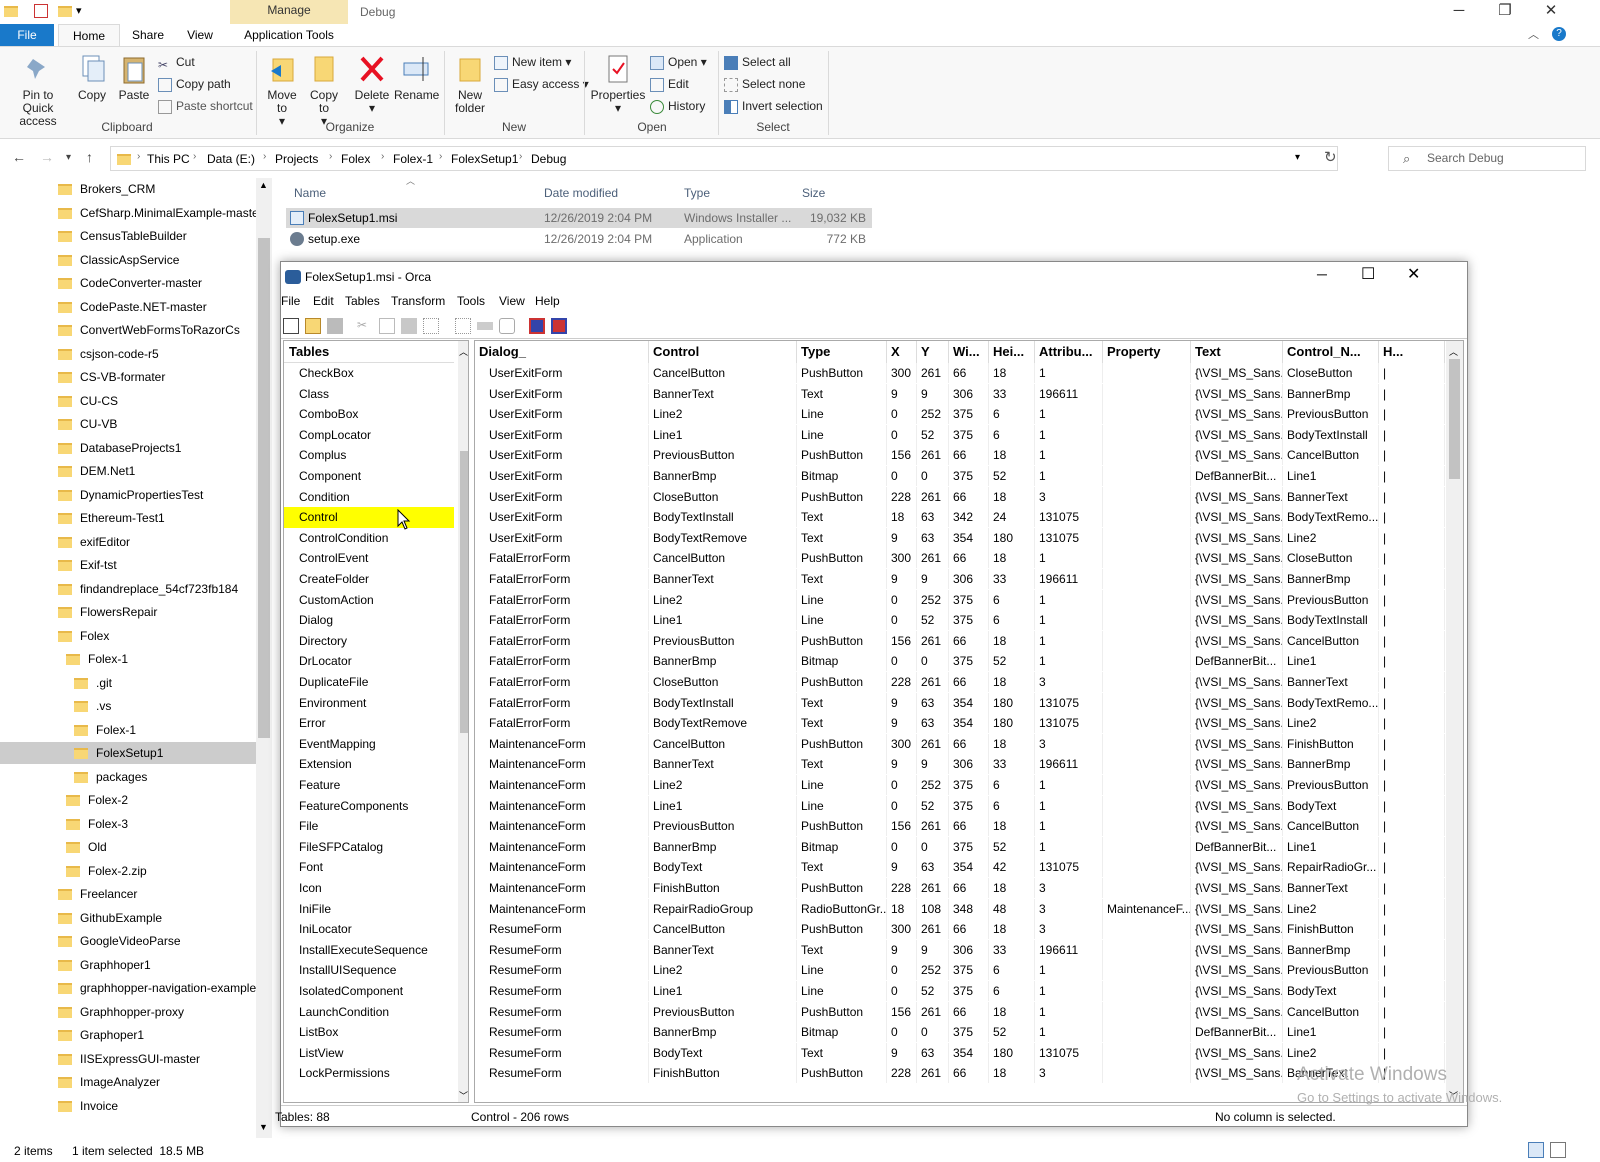 The image size is (1600, 1162). What do you see at coordinates (902, 373) in the screenshot?
I see `grid-cell: 300` at bounding box center [902, 373].